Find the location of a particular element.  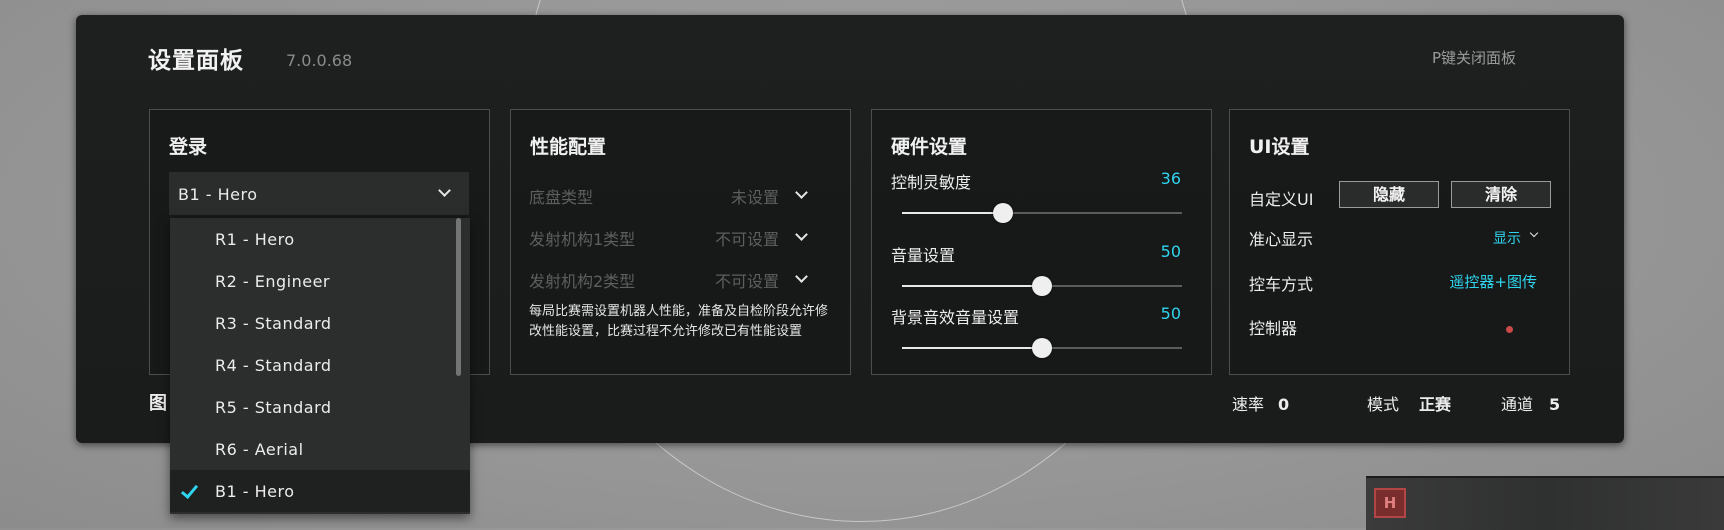

bottom-left-label: 图 is located at coordinates (158, 403).